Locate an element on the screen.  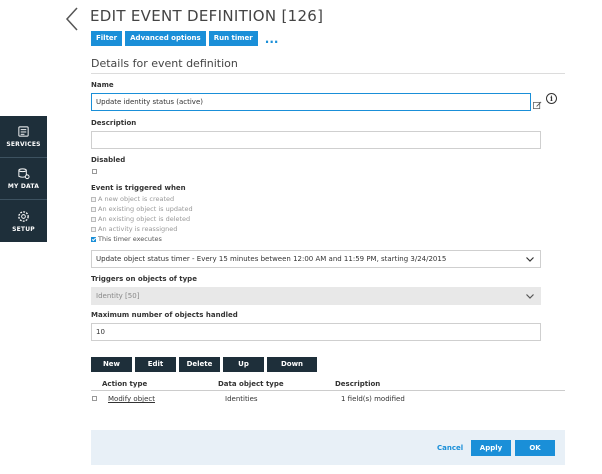
sidebar-item-label: MY DATA is located at coordinates (23, 186).